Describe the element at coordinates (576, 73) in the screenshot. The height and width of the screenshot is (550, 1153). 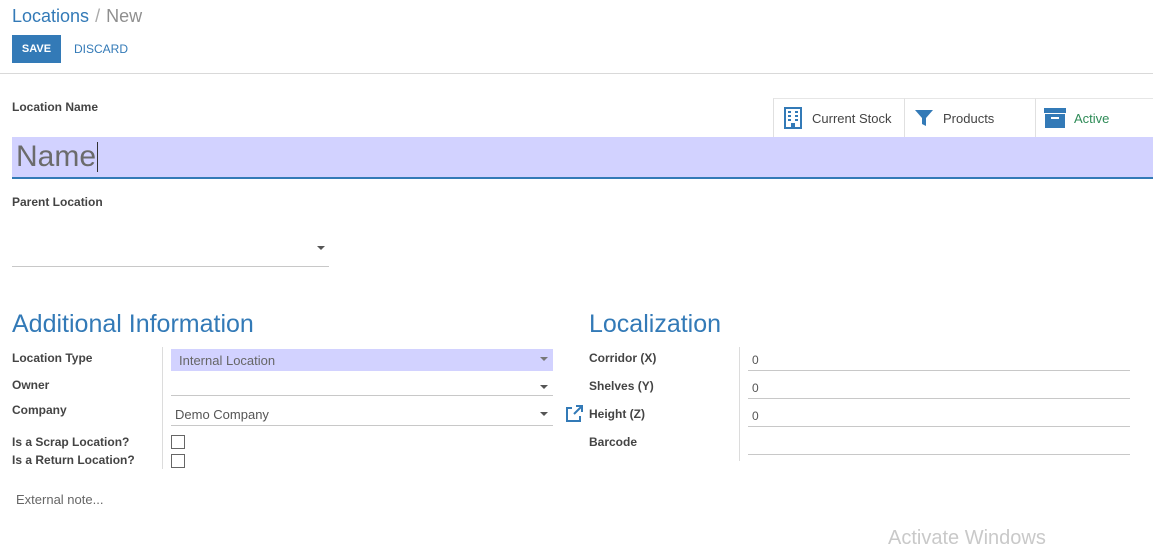
I see `control-panel-divider` at that location.